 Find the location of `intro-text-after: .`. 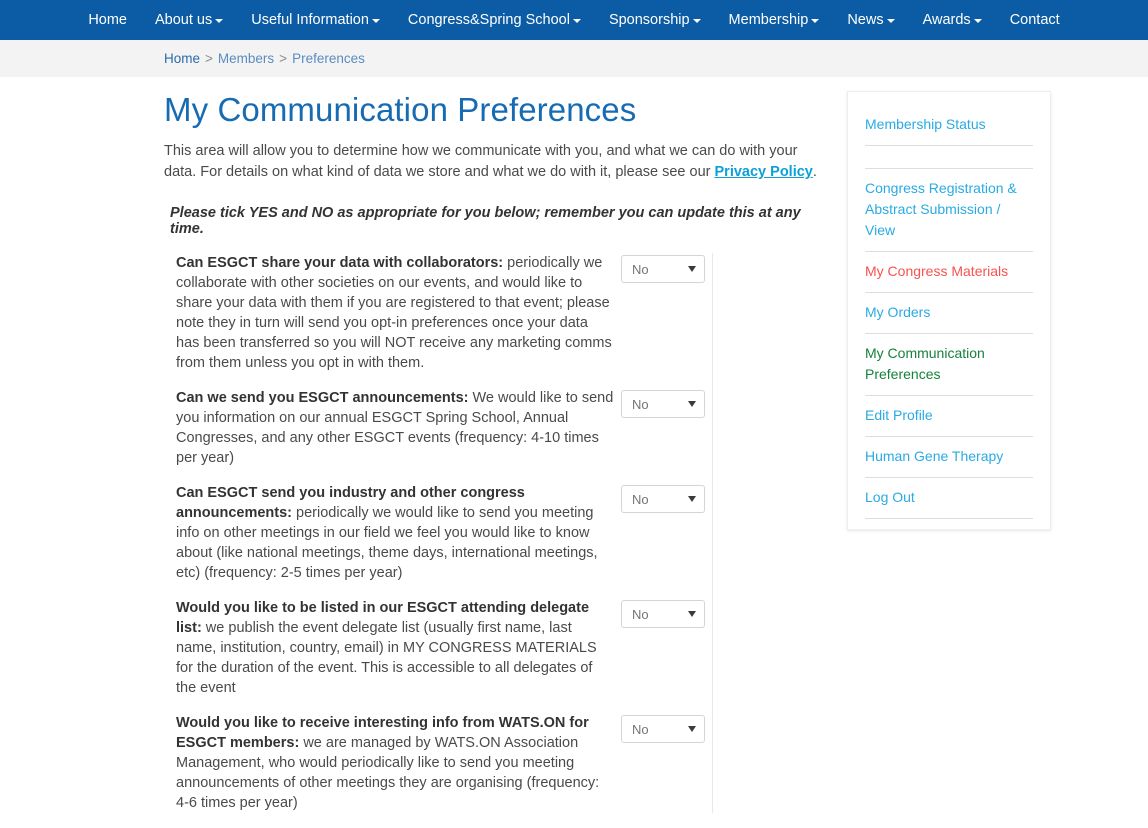

intro-text-after: . is located at coordinates (814, 172).